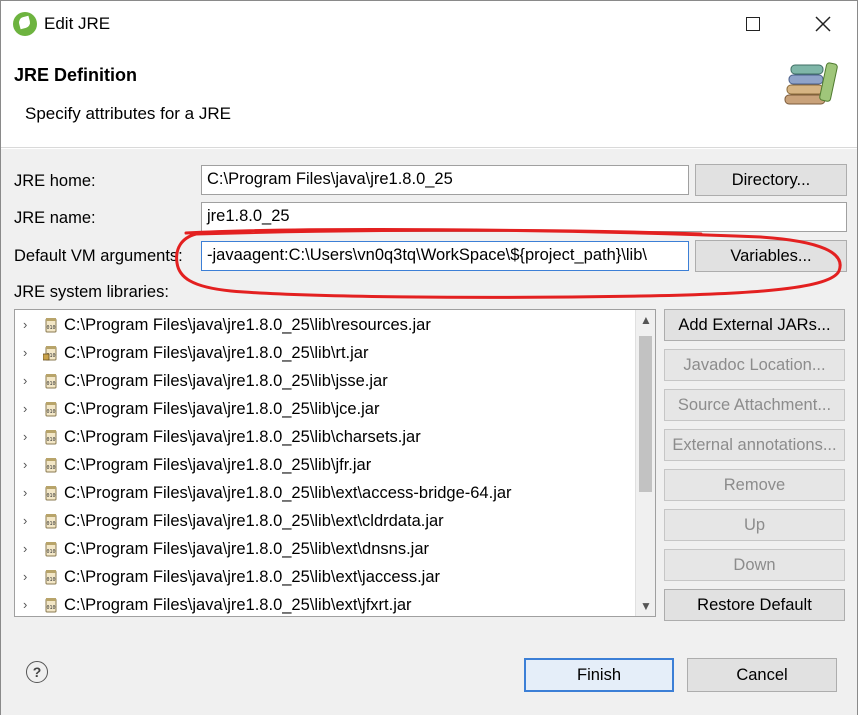 Image resolution: width=858 pixels, height=715 pixels. Describe the element at coordinates (429, 24) in the screenshot. I see `title-bar: Edit JRE` at that location.